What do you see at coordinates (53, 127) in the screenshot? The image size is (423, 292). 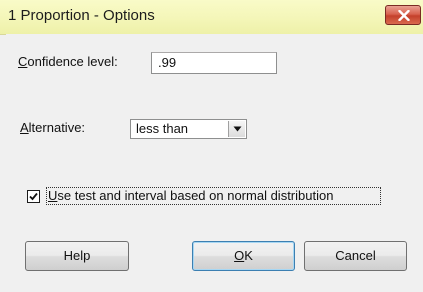 I see `alternative-label: Alternative:` at bounding box center [53, 127].